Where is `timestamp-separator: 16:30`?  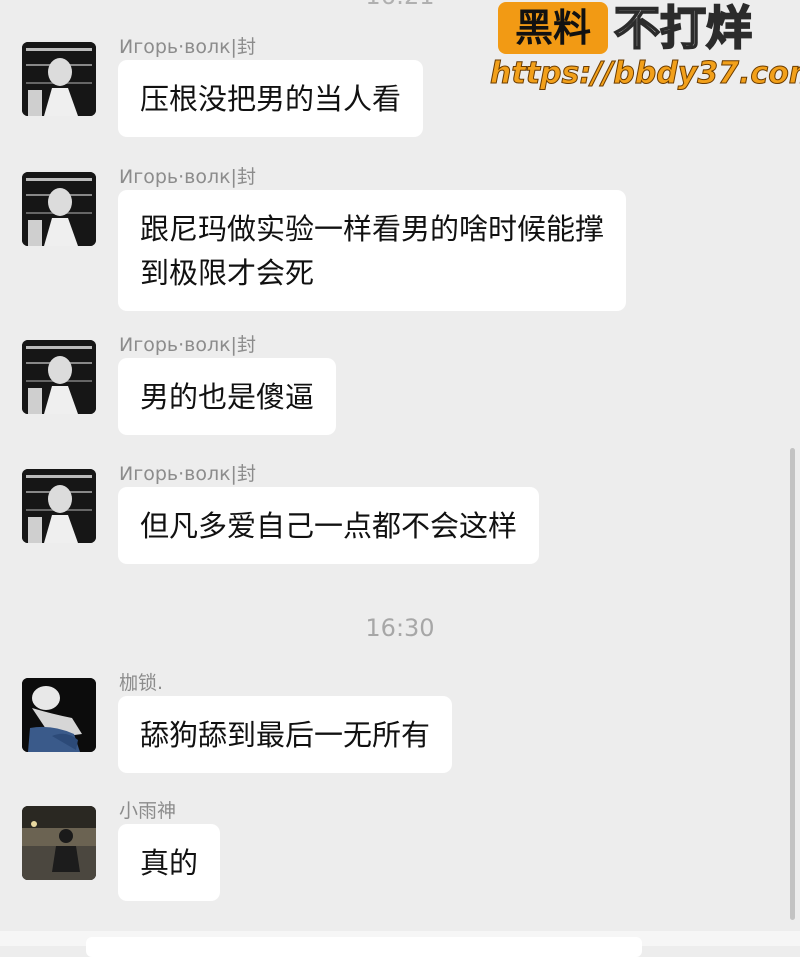
timestamp-separator: 16:30 is located at coordinates (400, 628).